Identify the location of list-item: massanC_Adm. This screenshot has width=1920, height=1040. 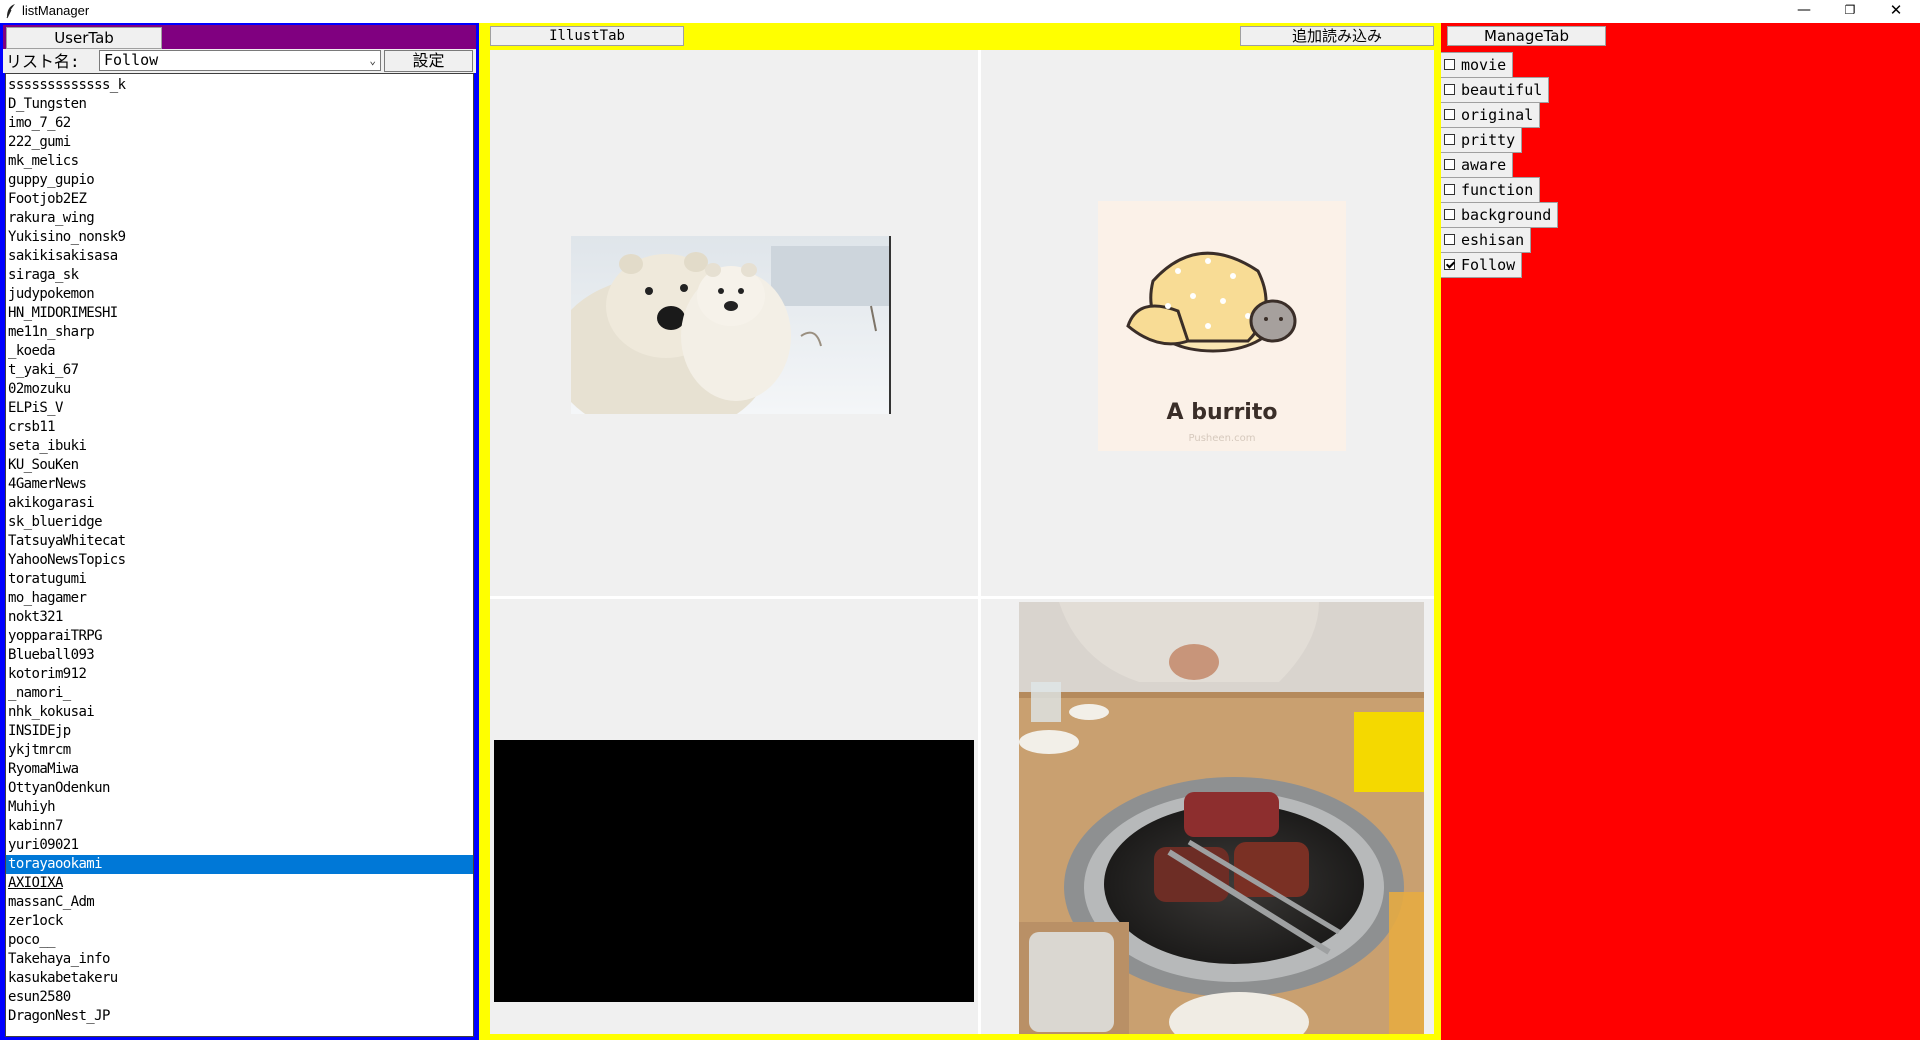
(239, 902).